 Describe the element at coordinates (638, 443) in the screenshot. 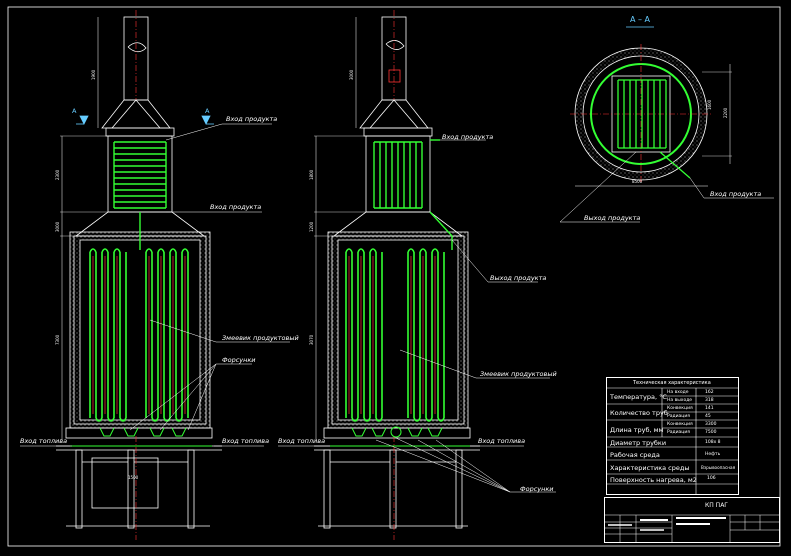

I see `spec-row-diam-name: Диаметр трубки` at that location.